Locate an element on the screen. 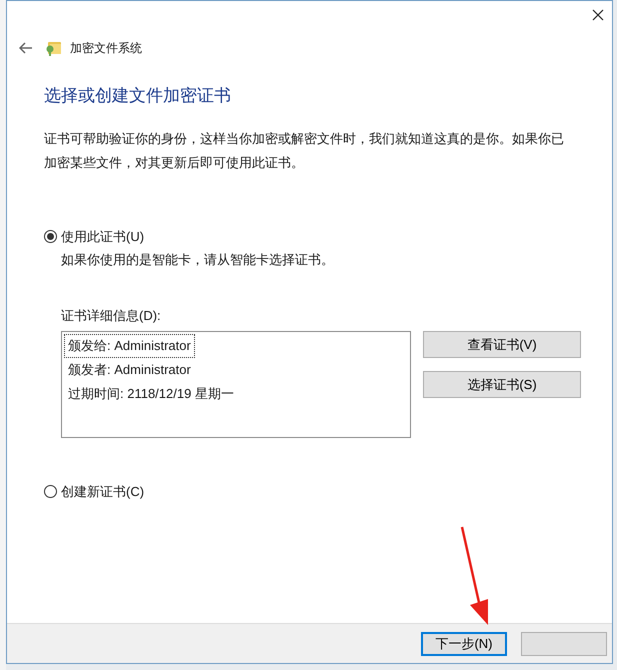 This screenshot has width=617, height=670. list-item: 过期时间: 2118/12/19 星期一 is located at coordinates (151, 394).